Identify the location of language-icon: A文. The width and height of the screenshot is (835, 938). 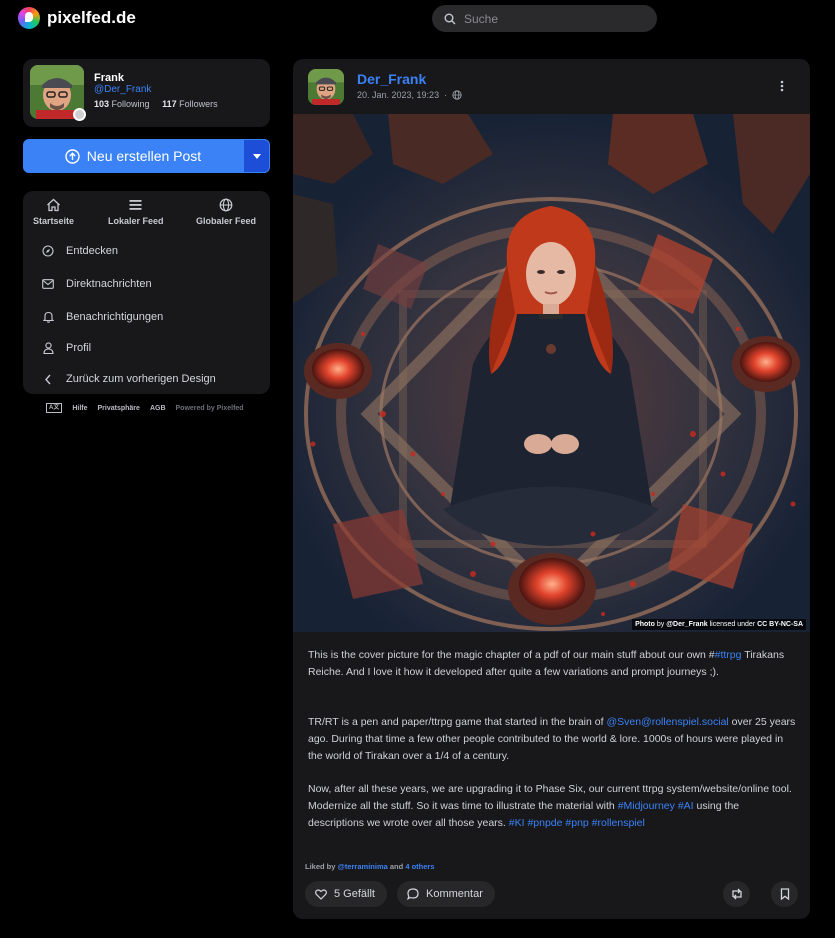
(54, 408).